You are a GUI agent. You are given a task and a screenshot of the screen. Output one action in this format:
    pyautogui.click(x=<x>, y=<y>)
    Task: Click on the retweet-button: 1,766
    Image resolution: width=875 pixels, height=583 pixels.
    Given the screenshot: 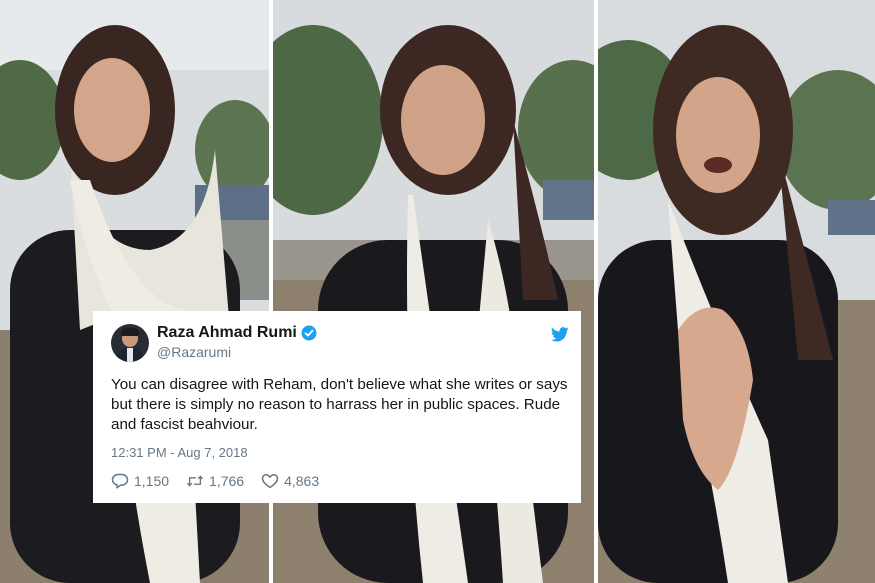 What is the action you would take?
    pyautogui.click(x=215, y=481)
    